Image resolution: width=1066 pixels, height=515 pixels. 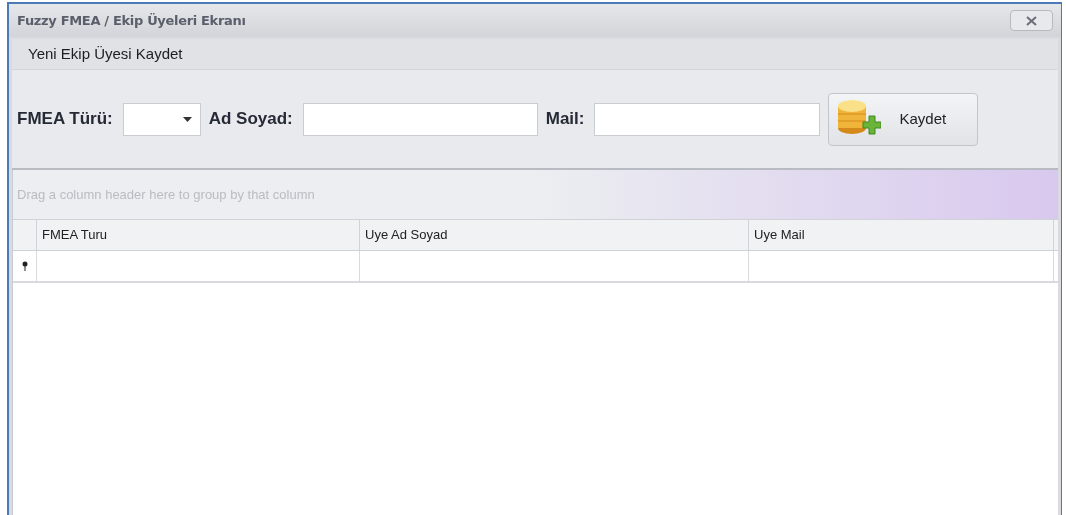 What do you see at coordinates (903, 119) in the screenshot?
I see `save-button: Kaydet` at bounding box center [903, 119].